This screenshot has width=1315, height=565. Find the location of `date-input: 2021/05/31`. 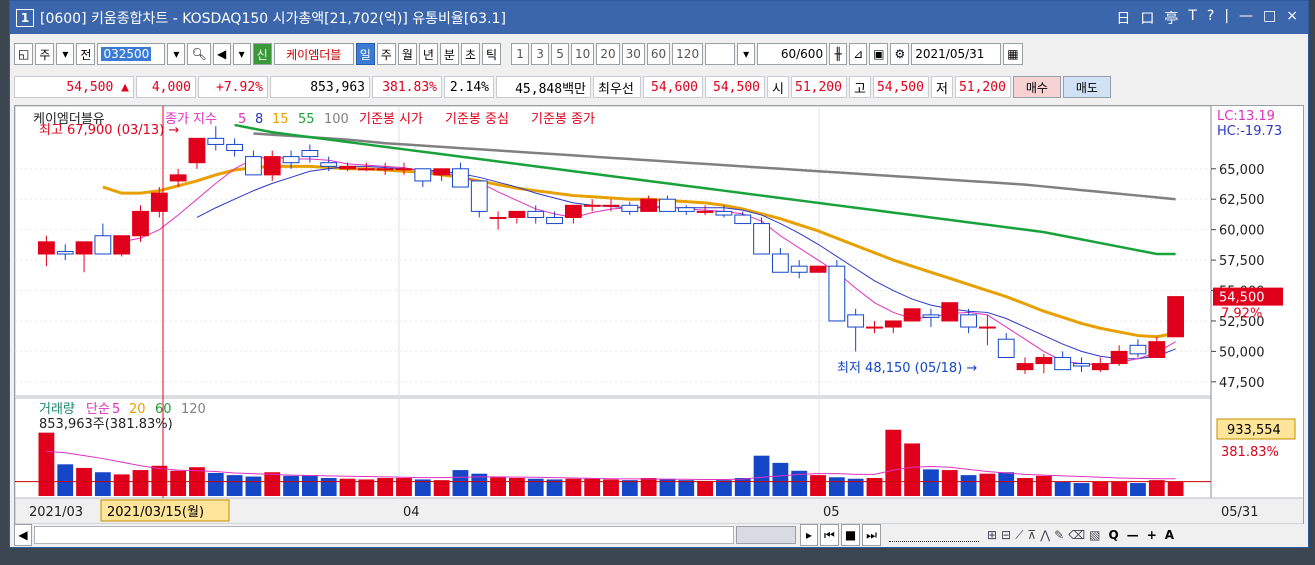

date-input: 2021/05/31 is located at coordinates (956, 54).